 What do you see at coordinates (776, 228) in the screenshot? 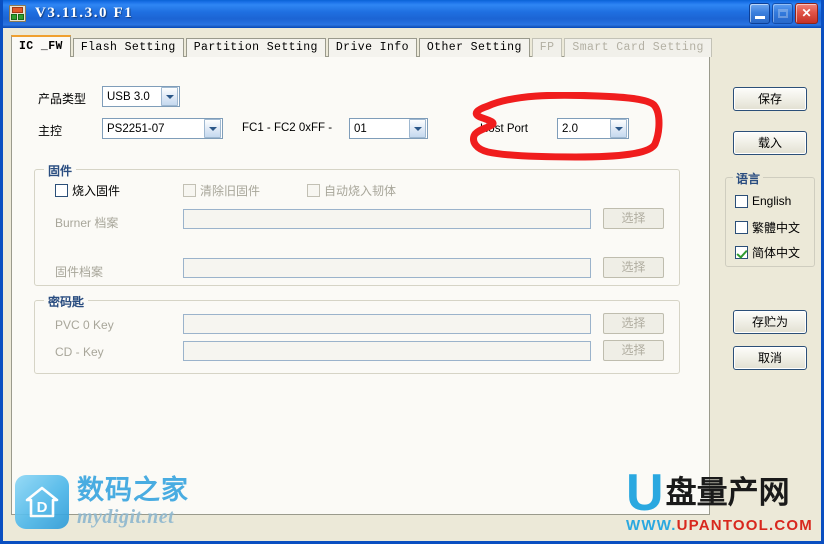
I see `checkbox-label: 繁體中文` at bounding box center [776, 228].